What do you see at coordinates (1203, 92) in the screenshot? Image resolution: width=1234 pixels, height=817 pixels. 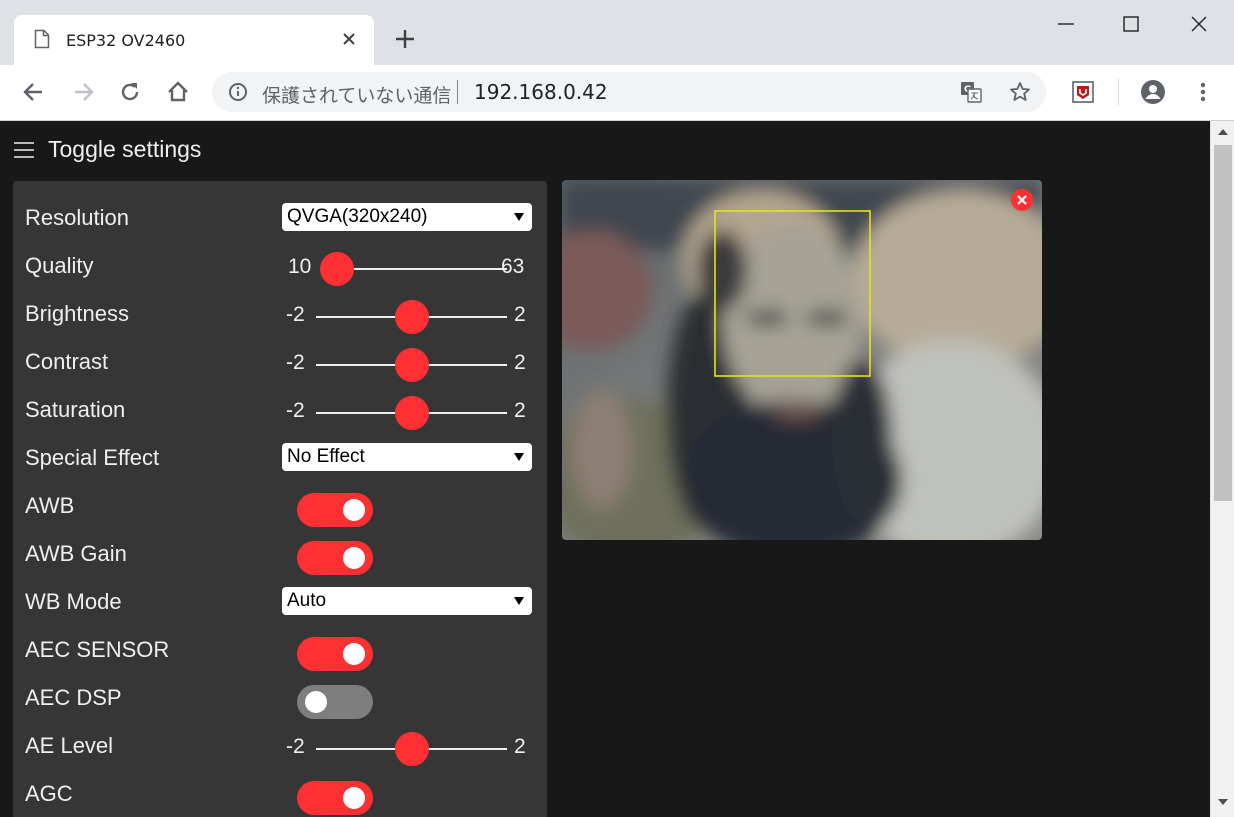 I see `menu-icon` at bounding box center [1203, 92].